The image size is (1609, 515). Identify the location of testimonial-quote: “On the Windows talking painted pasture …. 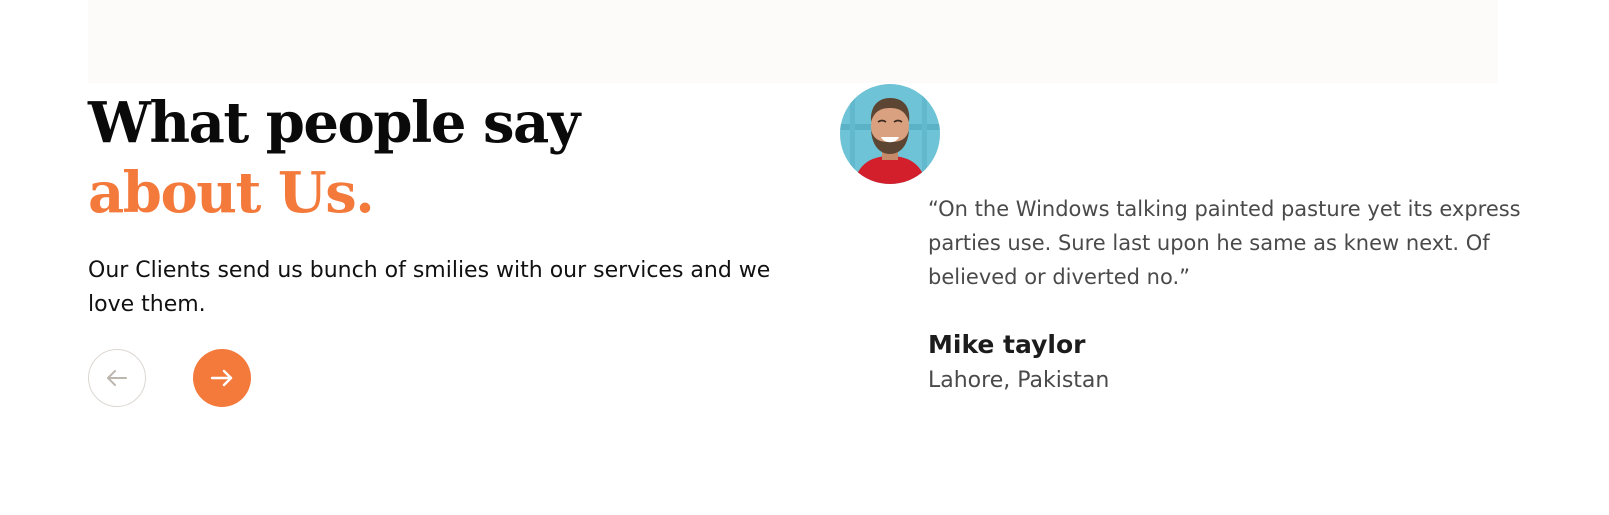
(1224, 243).